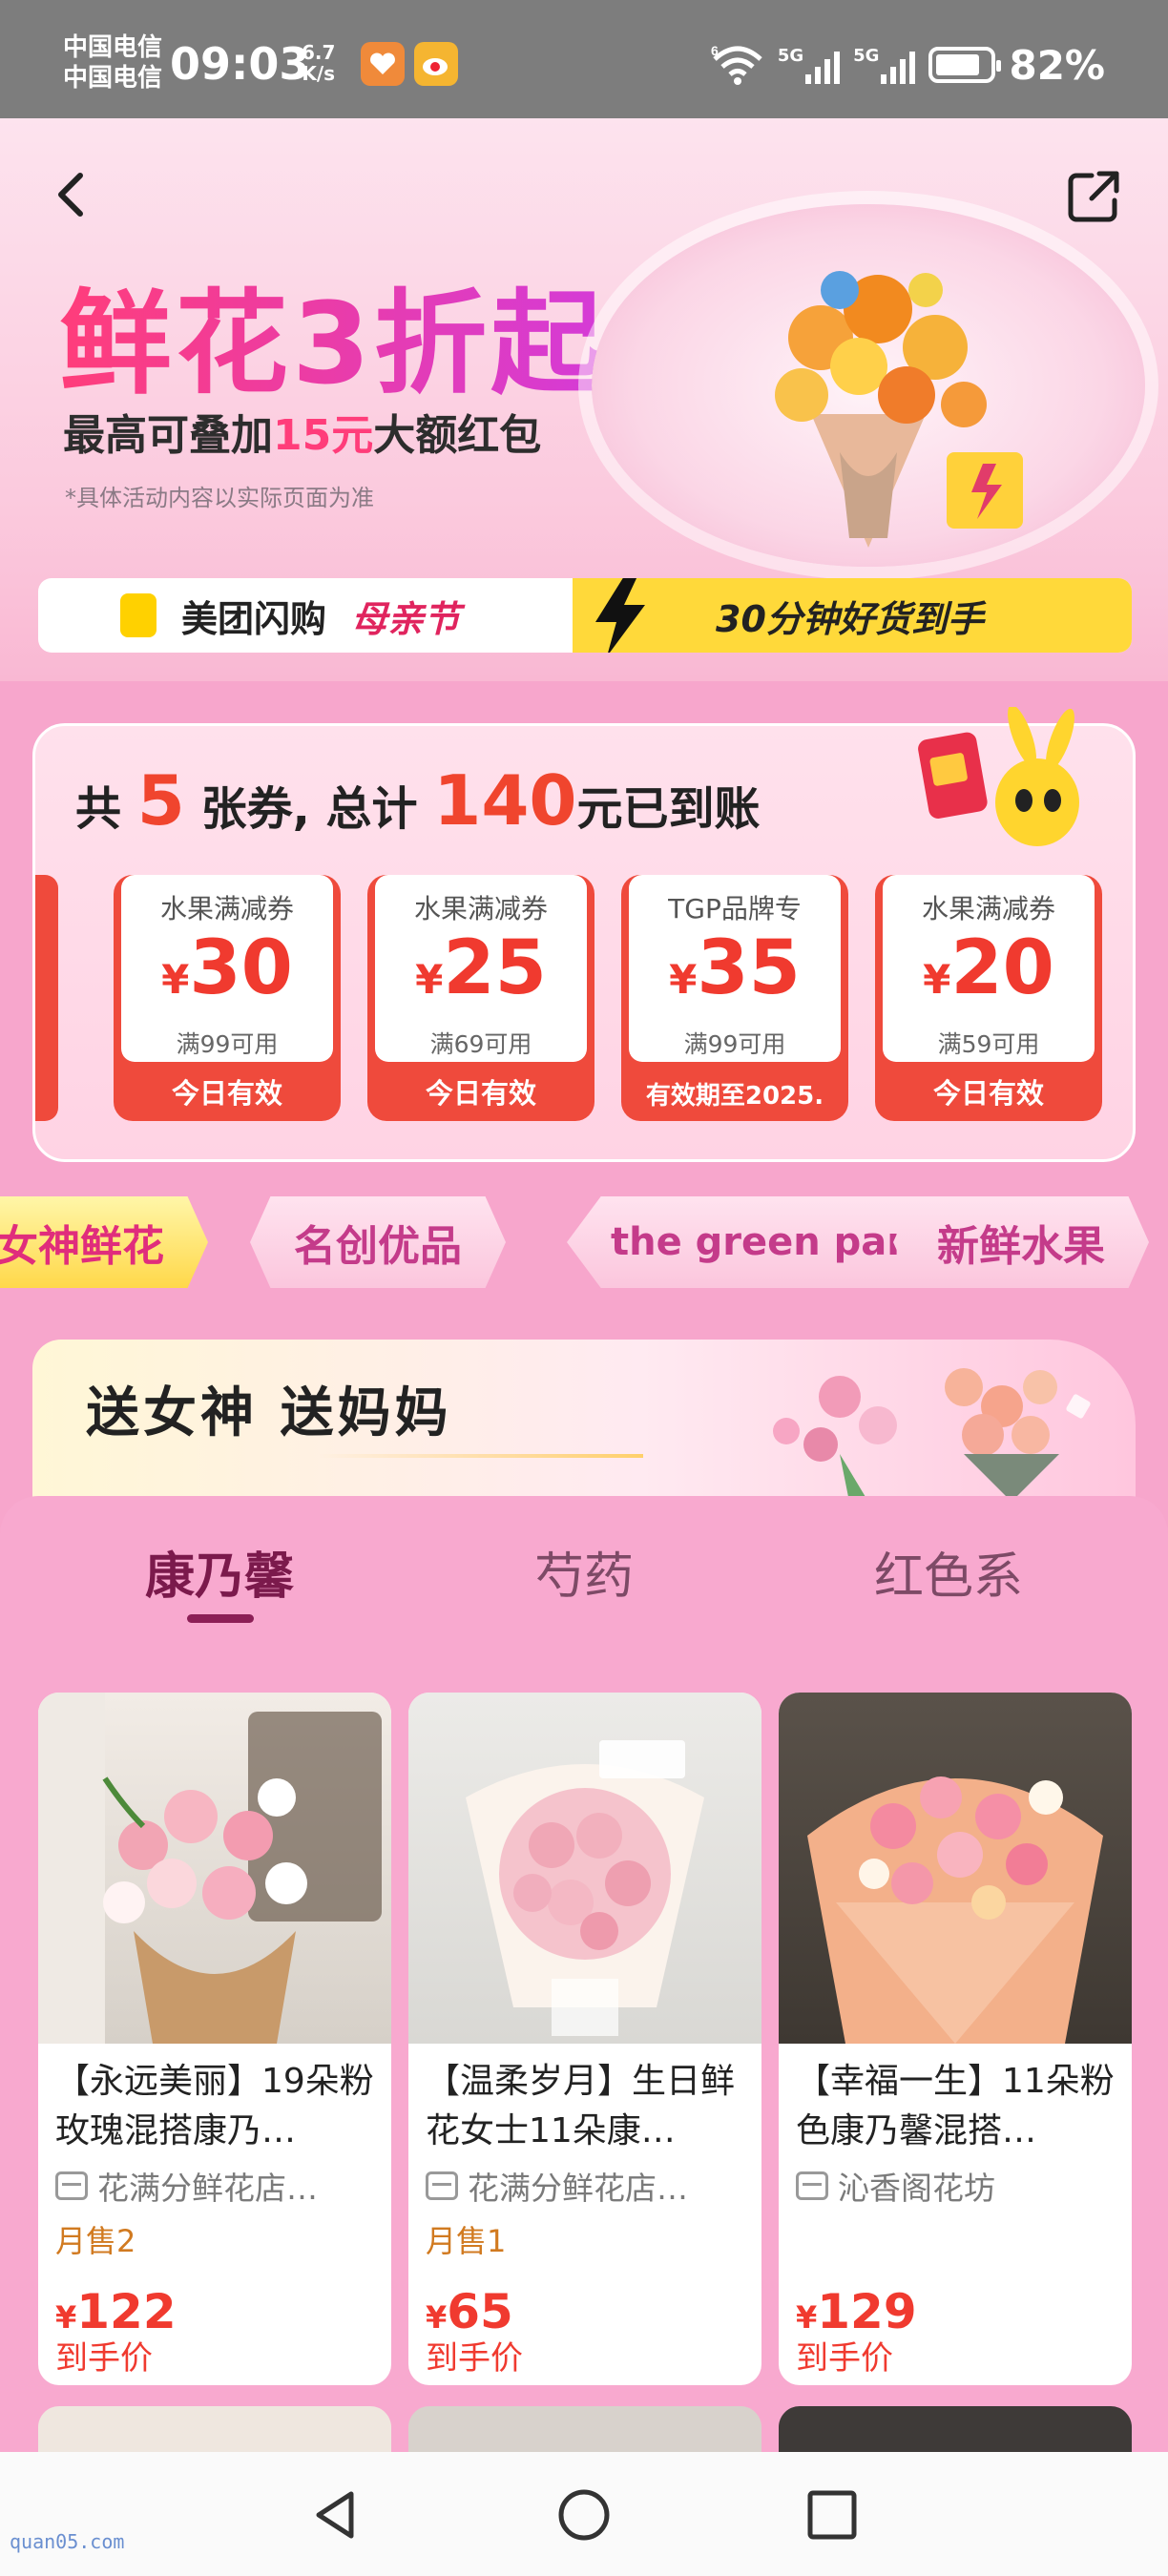  Describe the element at coordinates (495, 968) in the screenshot. I see `coupon-amount-value: 25` at that location.